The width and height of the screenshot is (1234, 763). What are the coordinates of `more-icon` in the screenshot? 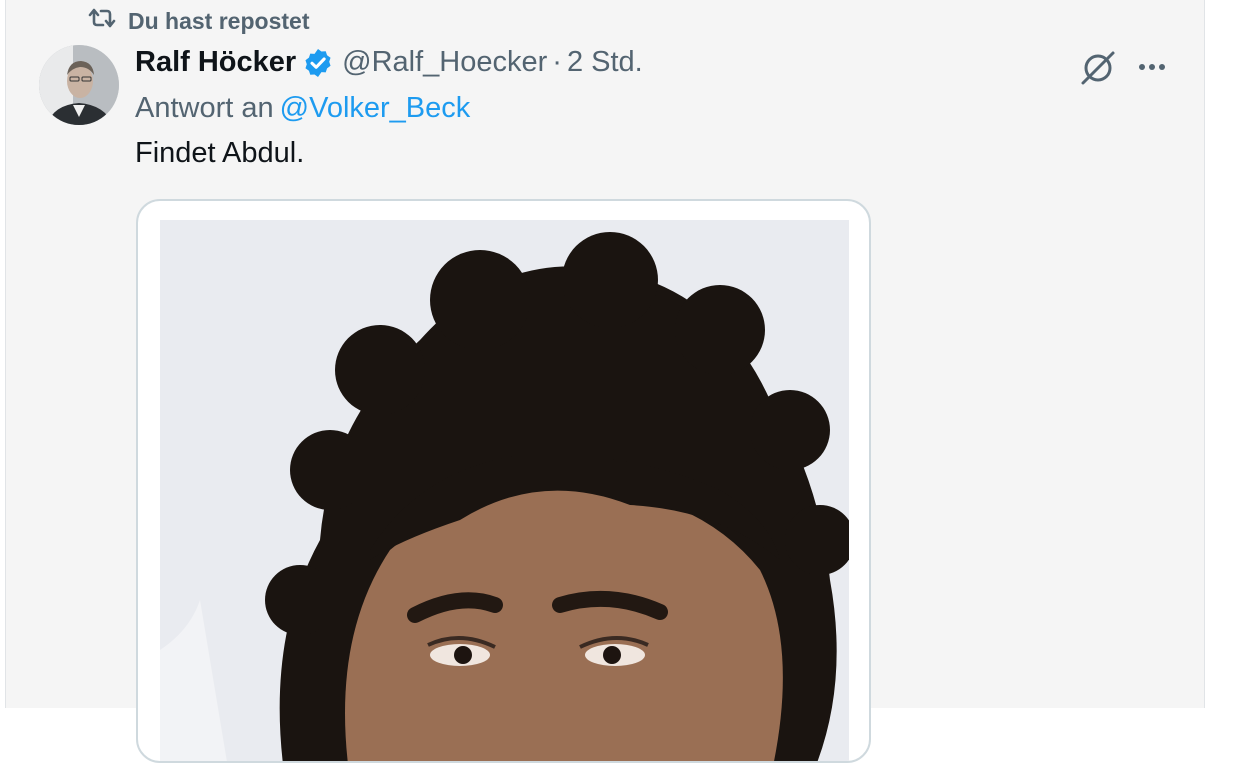 It's located at (1154, 76).